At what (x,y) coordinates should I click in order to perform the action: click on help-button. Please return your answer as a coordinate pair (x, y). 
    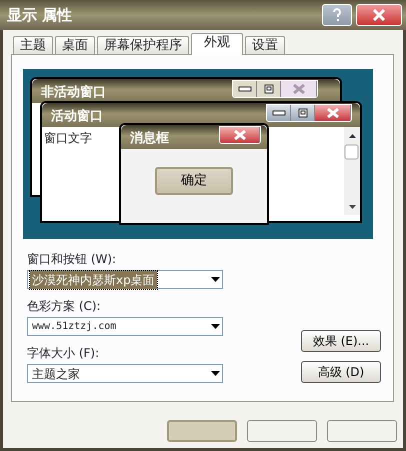
    Looking at the image, I should click on (337, 15).